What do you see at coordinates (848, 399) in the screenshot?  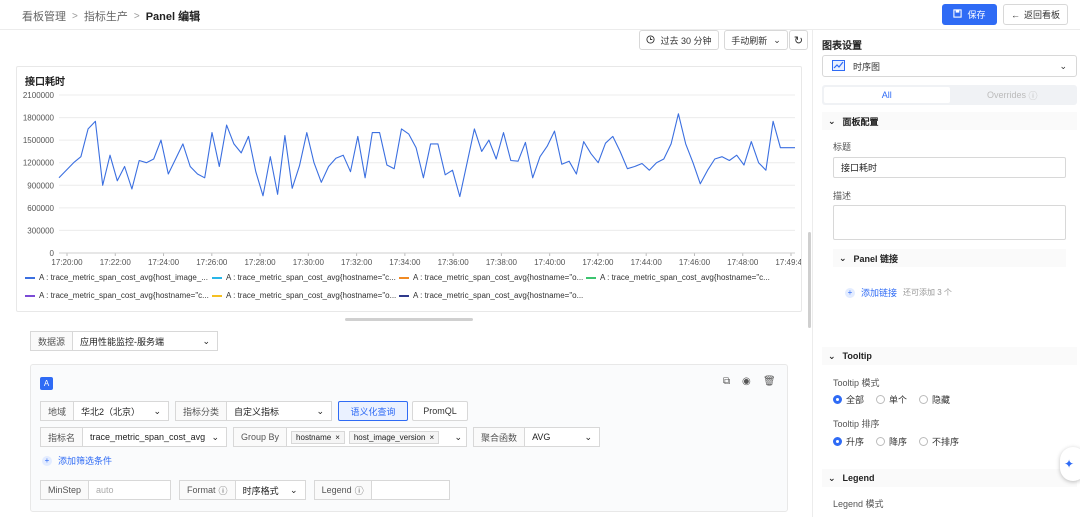 I see `radio-tooltip-all: 全部` at bounding box center [848, 399].